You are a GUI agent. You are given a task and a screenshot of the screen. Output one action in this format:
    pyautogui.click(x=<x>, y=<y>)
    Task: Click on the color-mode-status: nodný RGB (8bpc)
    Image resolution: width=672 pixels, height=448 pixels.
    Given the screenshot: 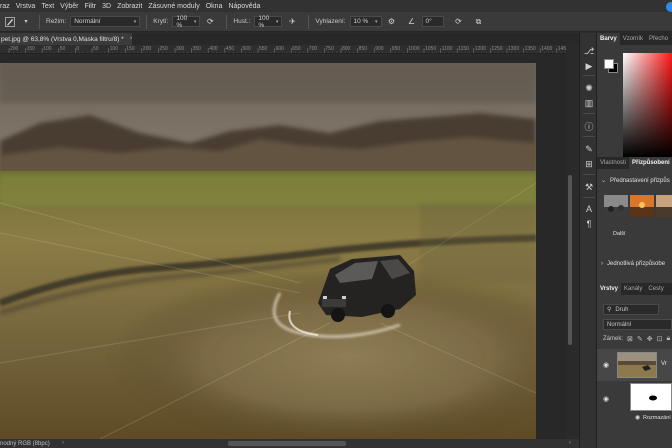 What is the action you would take?
    pyautogui.click(x=25, y=443)
    